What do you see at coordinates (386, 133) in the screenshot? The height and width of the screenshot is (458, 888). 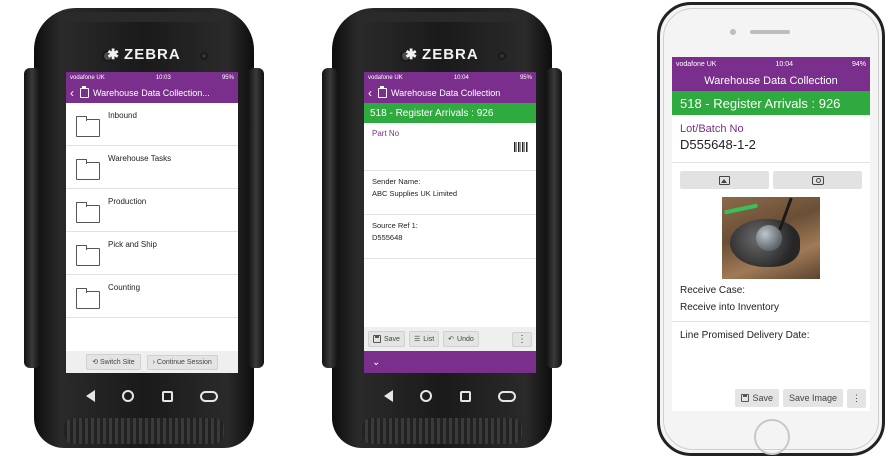 I see `part-no-label: Part No` at bounding box center [386, 133].